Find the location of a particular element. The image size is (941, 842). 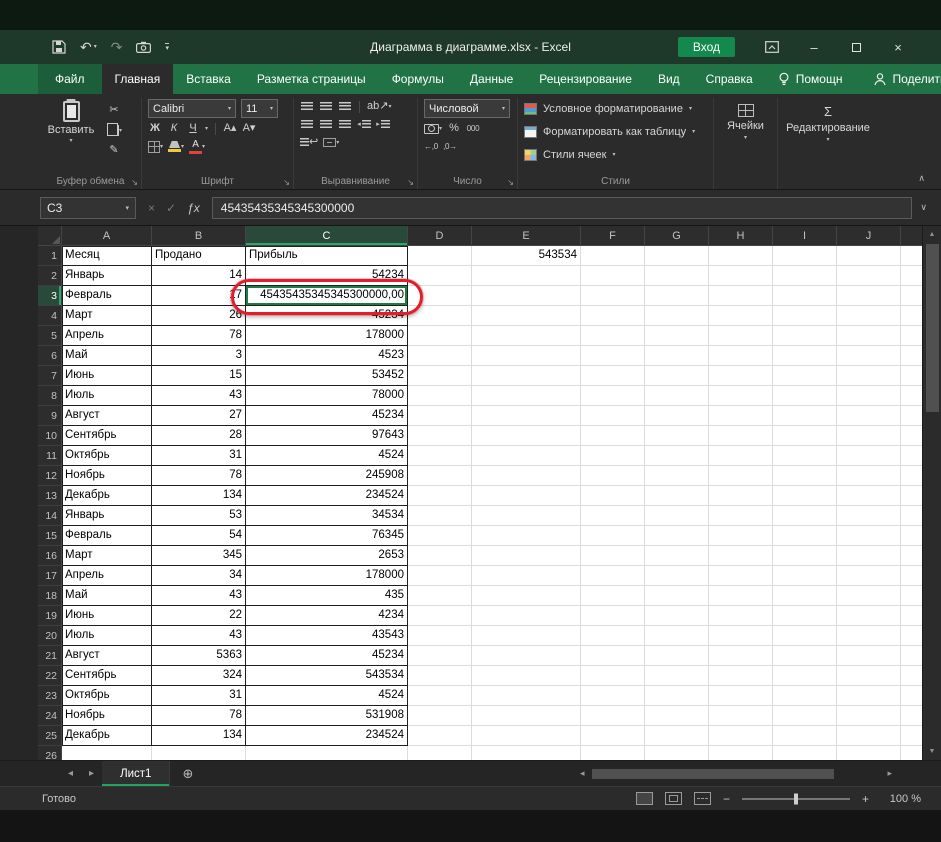

cell-I14 is located at coordinates (805, 516).